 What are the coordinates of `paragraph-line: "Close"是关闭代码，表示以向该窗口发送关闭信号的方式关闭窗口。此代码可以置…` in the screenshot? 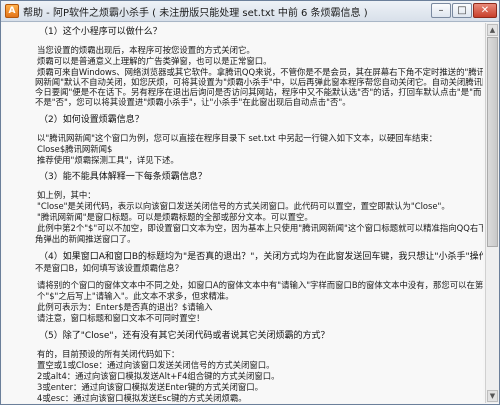 It's located at (243, 206).